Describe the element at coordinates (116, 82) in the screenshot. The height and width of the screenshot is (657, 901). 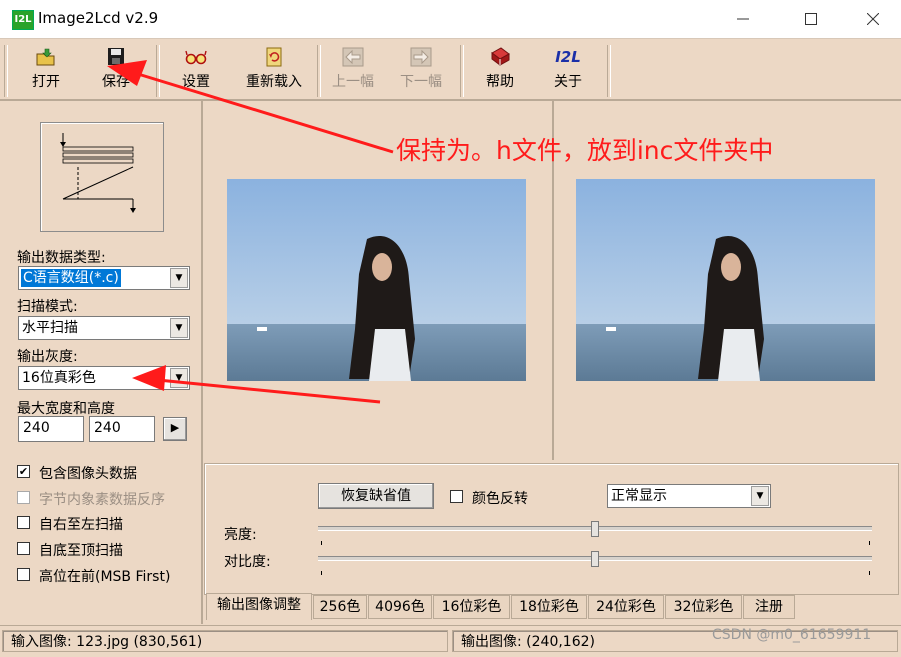
I see `save-label: 保存` at that location.